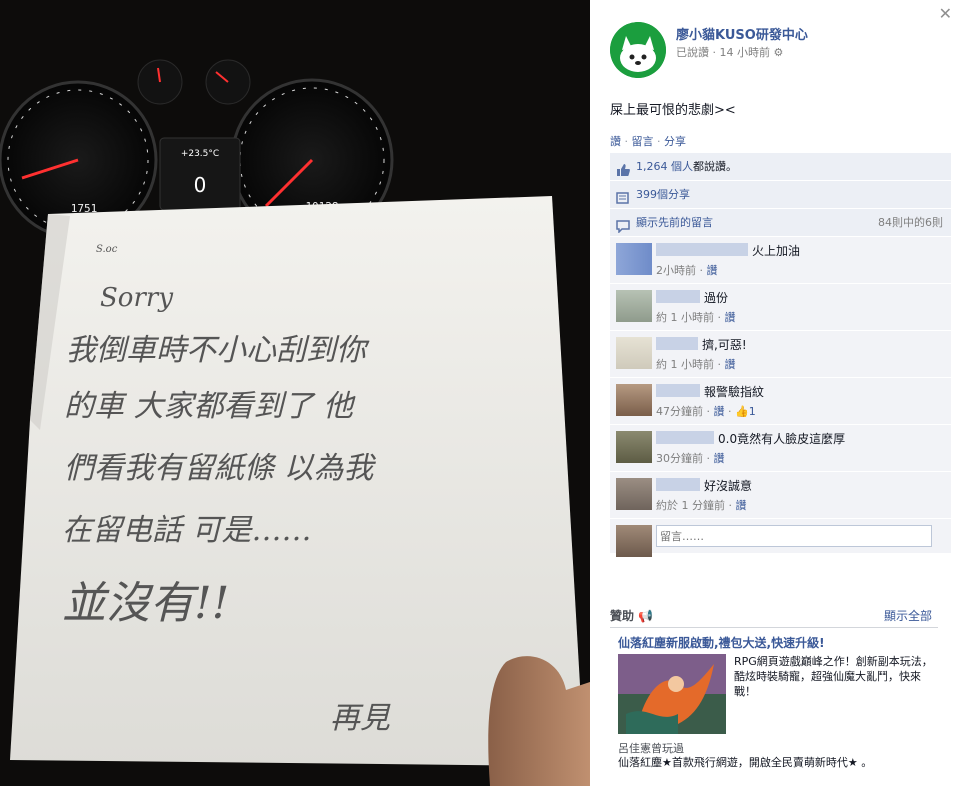 Image resolution: width=962 pixels, height=786 pixels. I want to click on comment-bubble-icon, so click(623, 225).